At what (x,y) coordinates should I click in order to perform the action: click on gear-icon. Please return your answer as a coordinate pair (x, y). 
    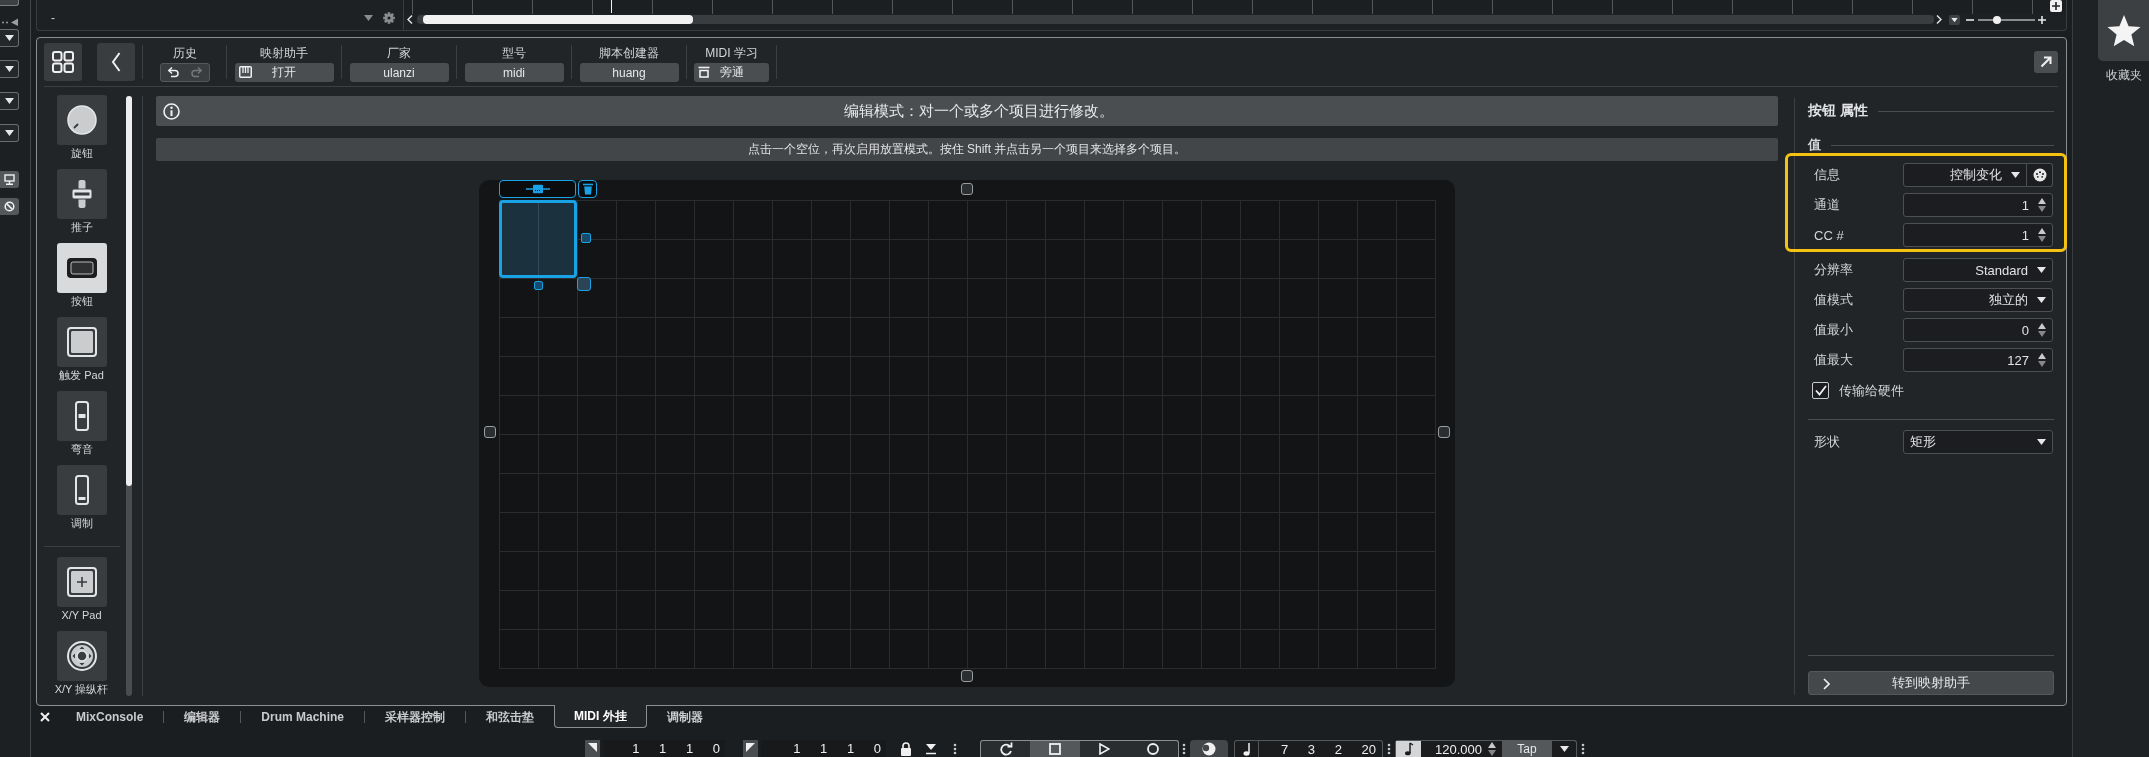
    Looking at the image, I should click on (389, 18).